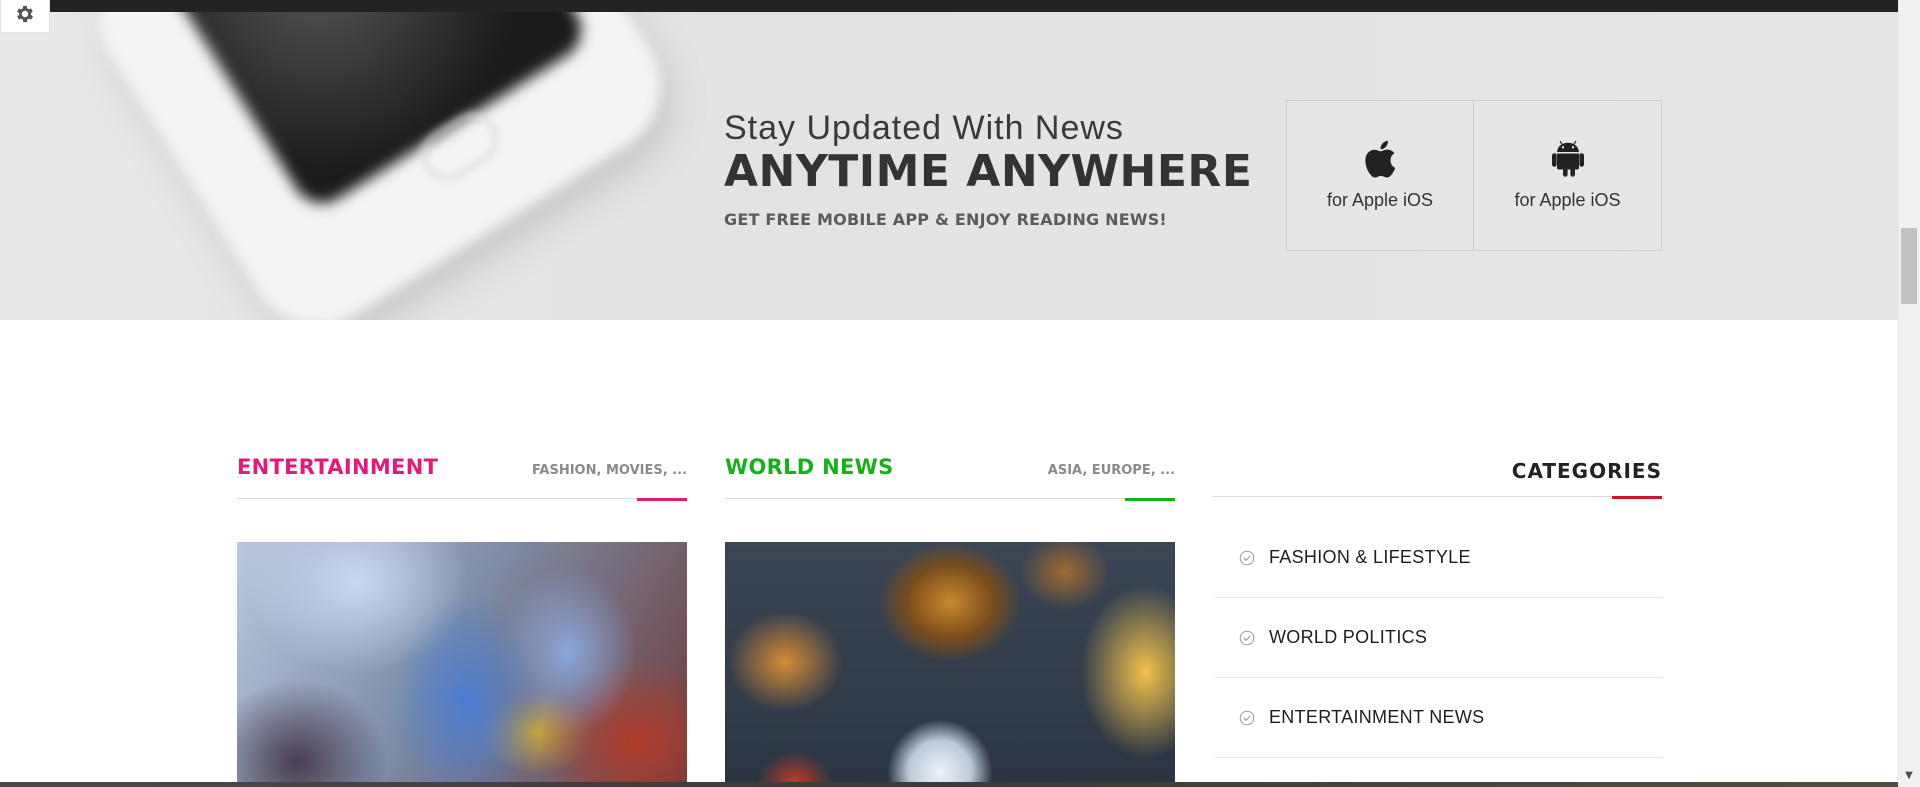  What do you see at coordinates (1377, 717) in the screenshot?
I see `category-label: ENTERTAINMENT NEWS` at bounding box center [1377, 717].